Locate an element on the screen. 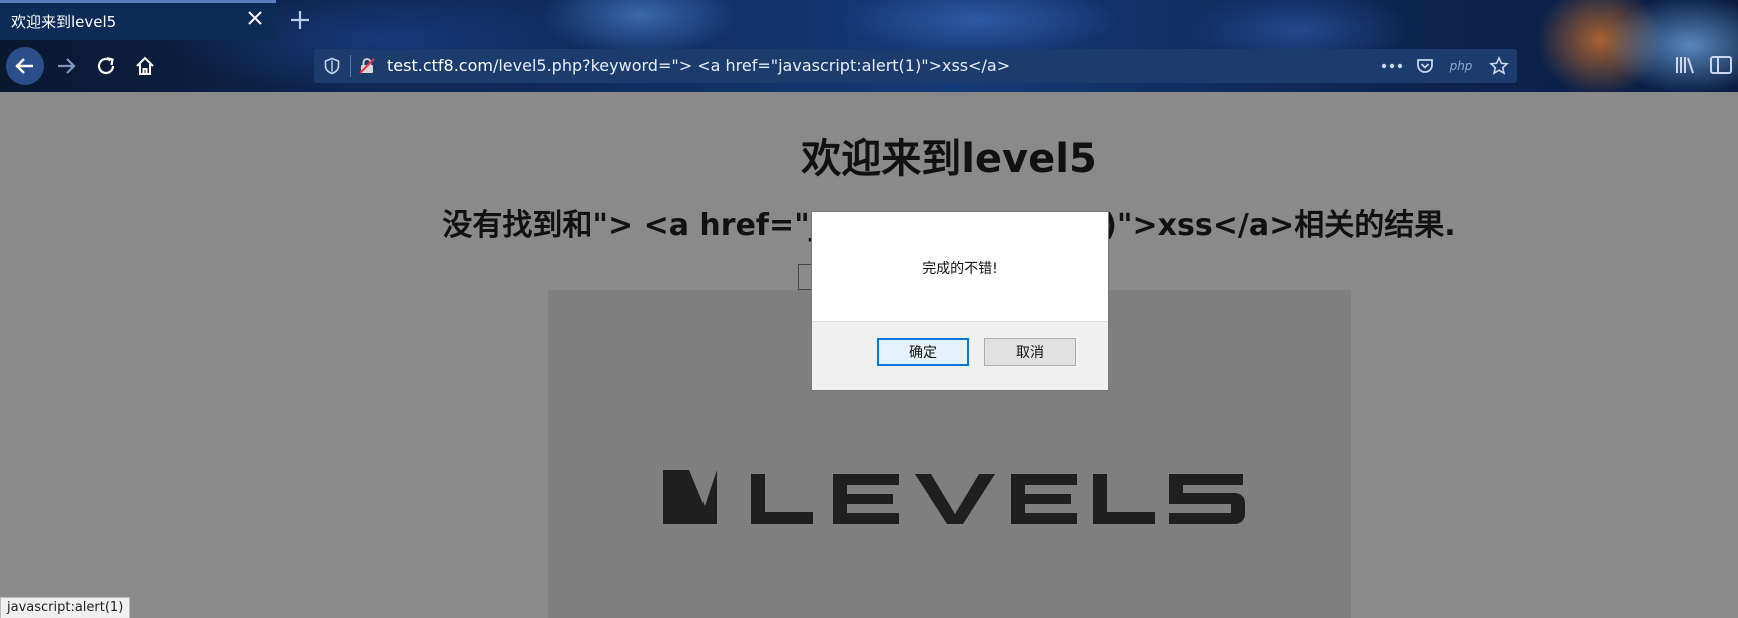 The image size is (1738, 618). reload-icon is located at coordinates (106, 65).